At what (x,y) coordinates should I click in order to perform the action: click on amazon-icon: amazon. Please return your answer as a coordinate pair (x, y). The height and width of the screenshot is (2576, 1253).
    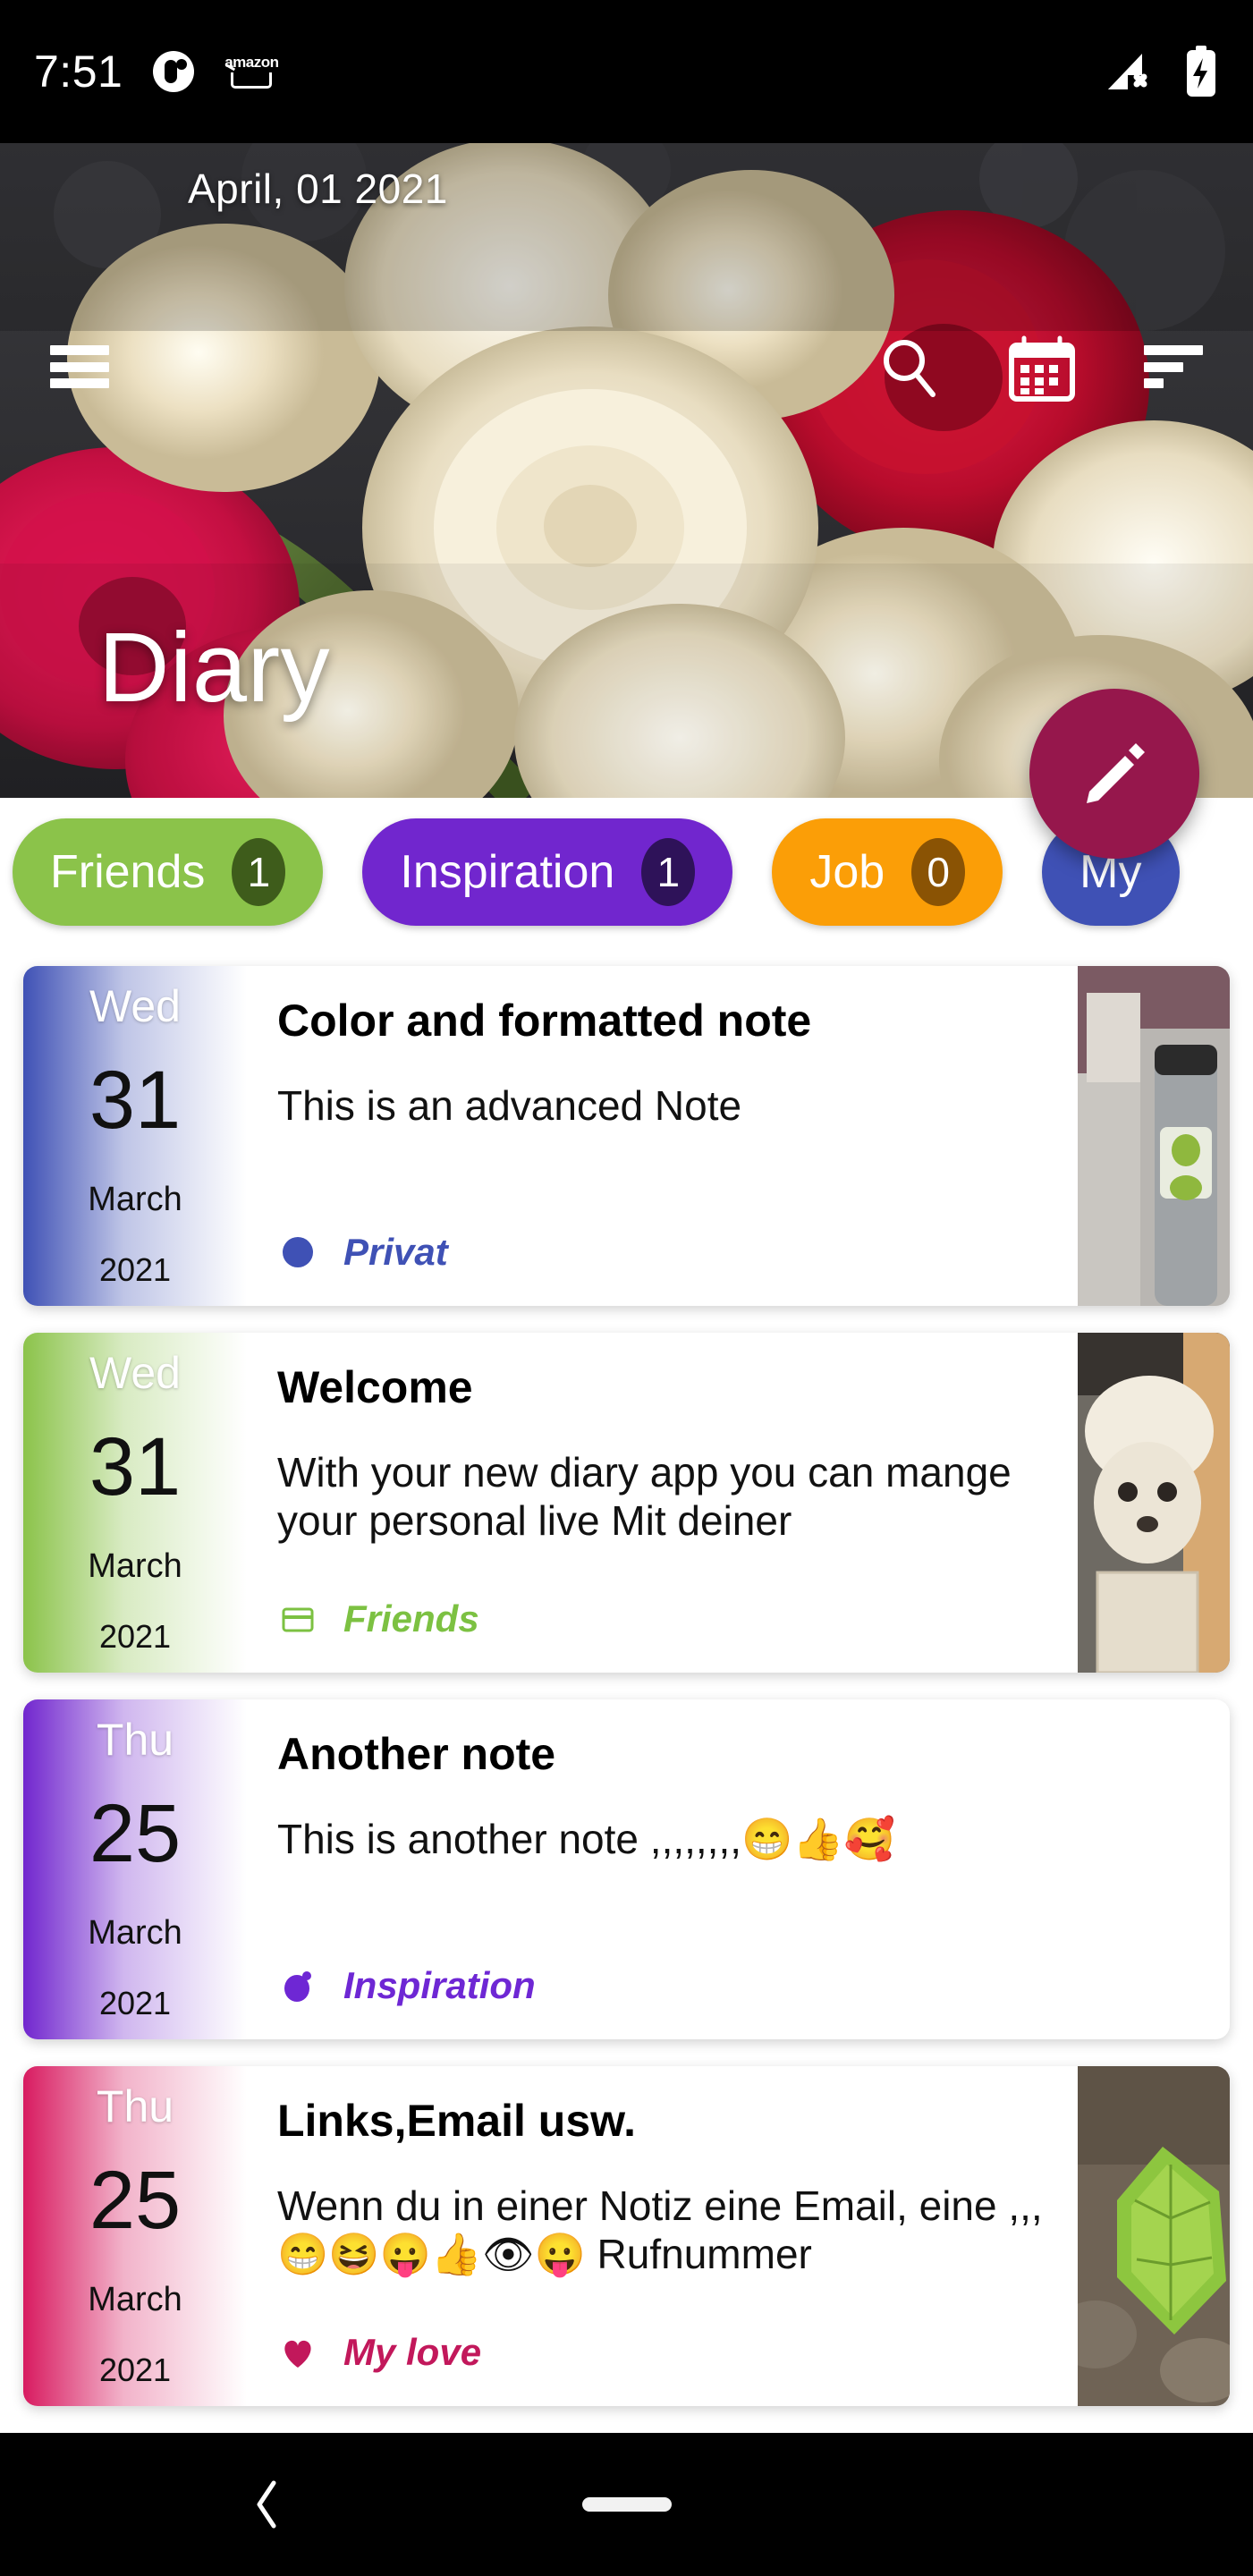
    Looking at the image, I should click on (251, 71).